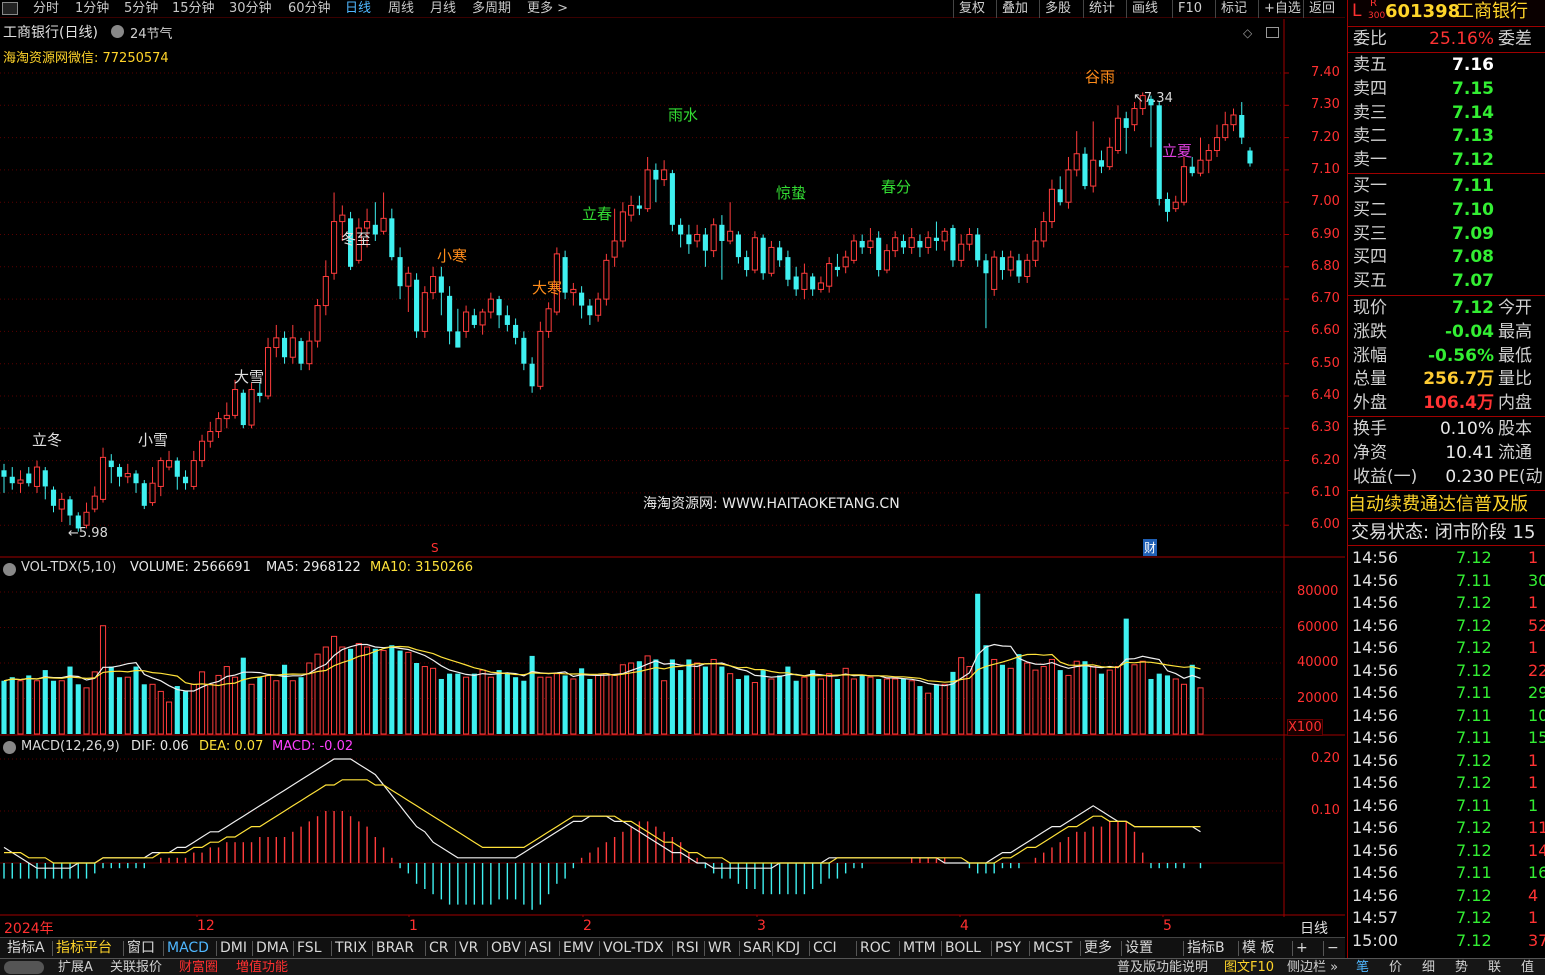  Describe the element at coordinates (1446, 234) in the screenshot. I see `bid-row-2: 买三 7.09` at that location.